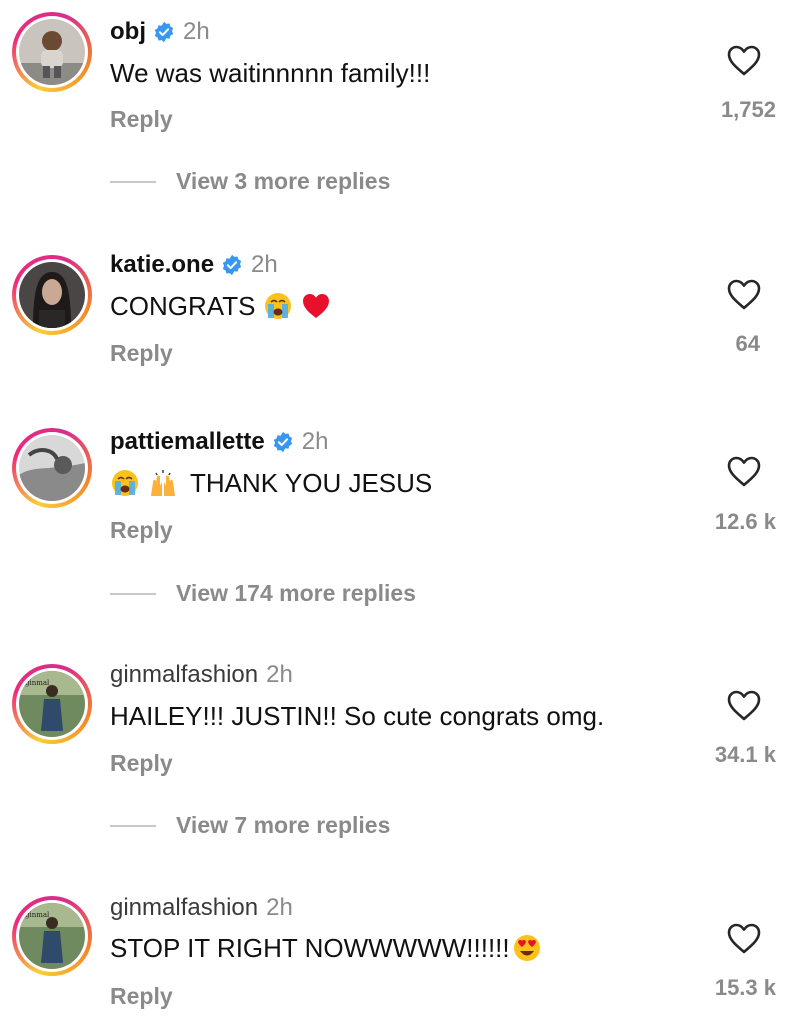  I want to click on like-count: 1,752, so click(748, 109).